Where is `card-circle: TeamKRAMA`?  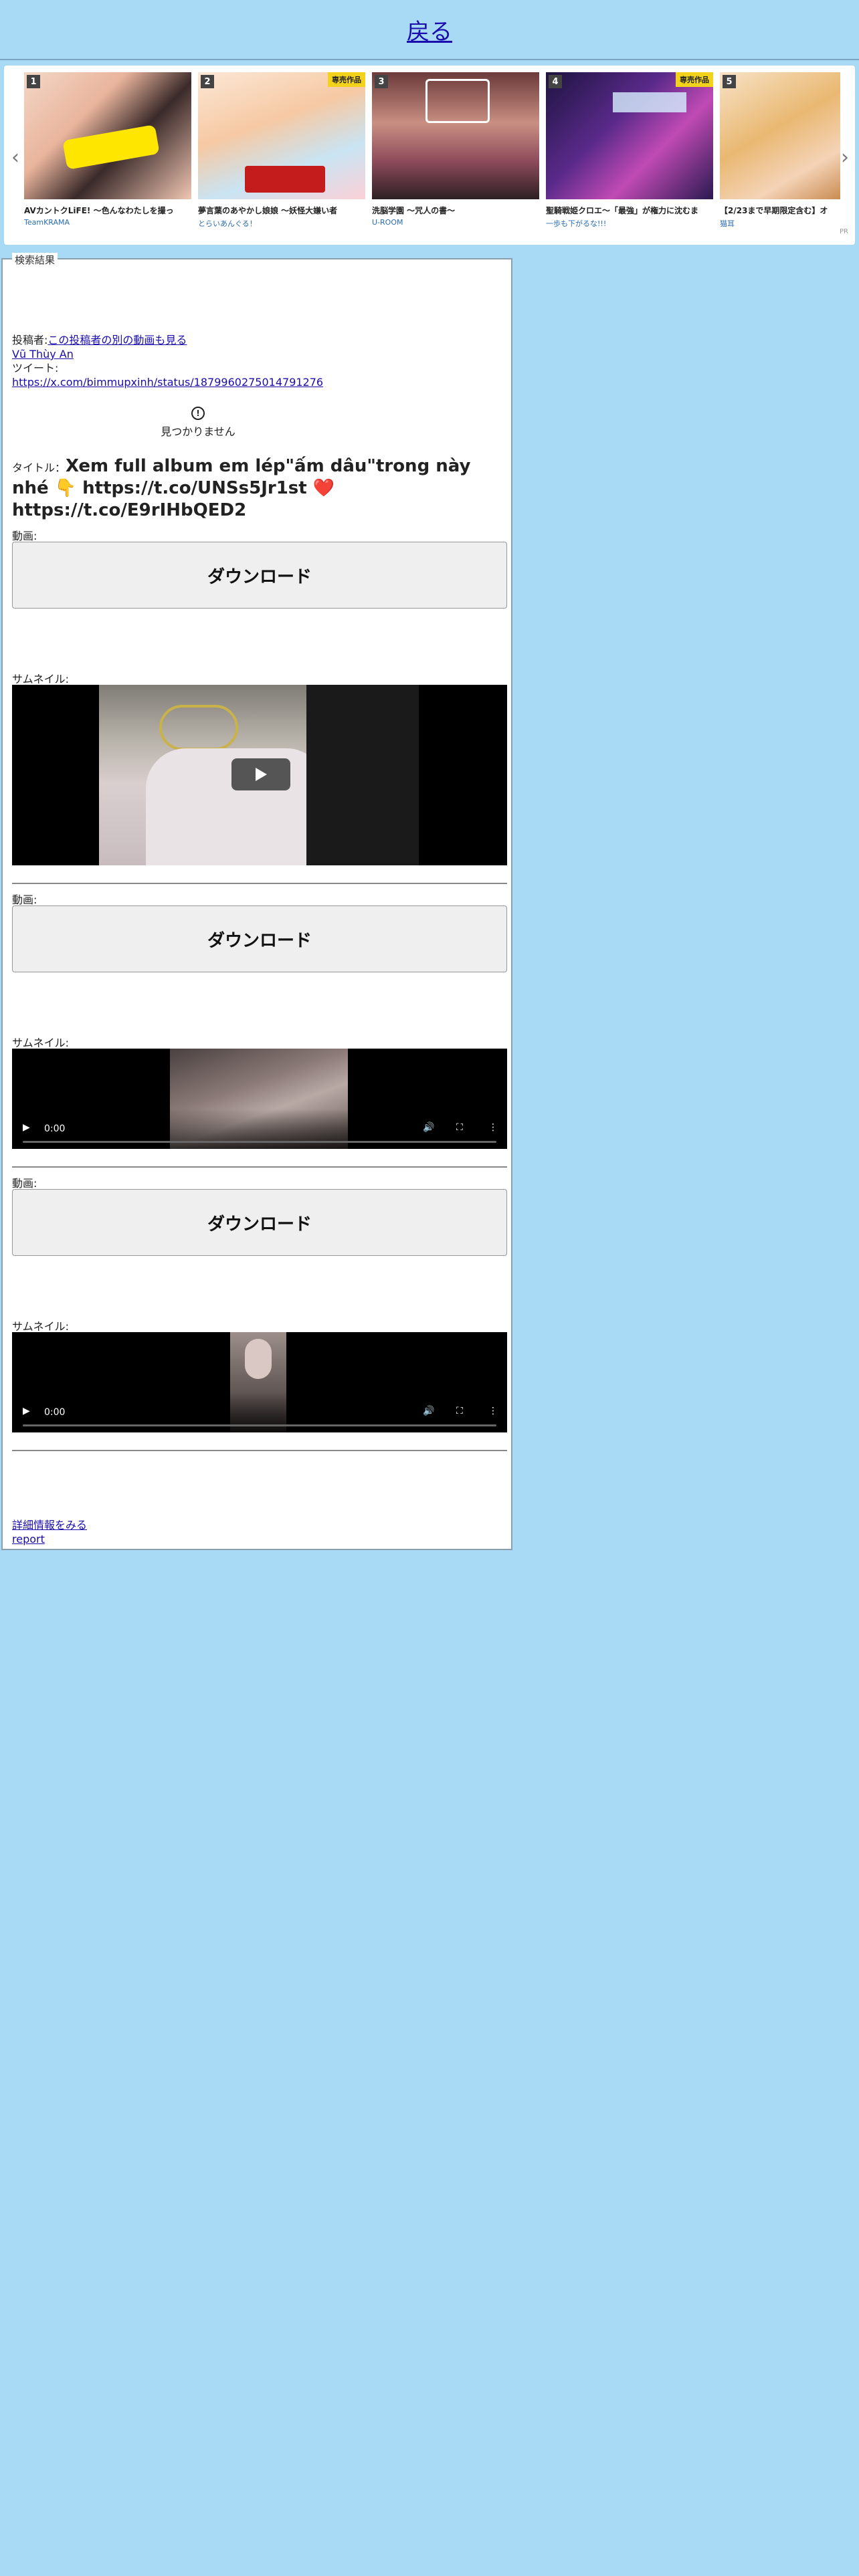
card-circle: TeamKRAMA is located at coordinates (47, 223).